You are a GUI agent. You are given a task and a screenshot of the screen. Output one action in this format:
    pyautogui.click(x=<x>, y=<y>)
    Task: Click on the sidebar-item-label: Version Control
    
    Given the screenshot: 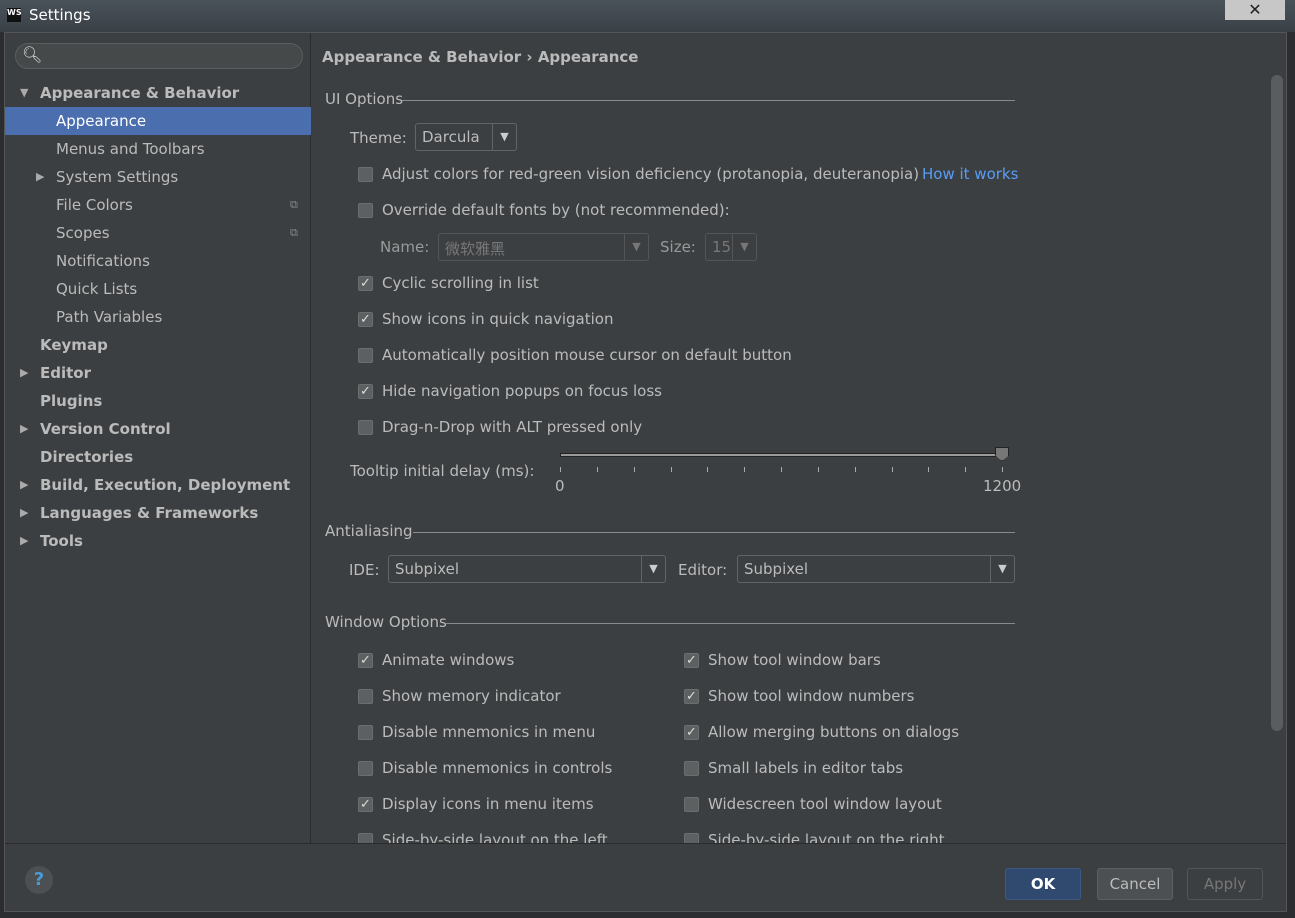 What is the action you would take?
    pyautogui.click(x=105, y=429)
    